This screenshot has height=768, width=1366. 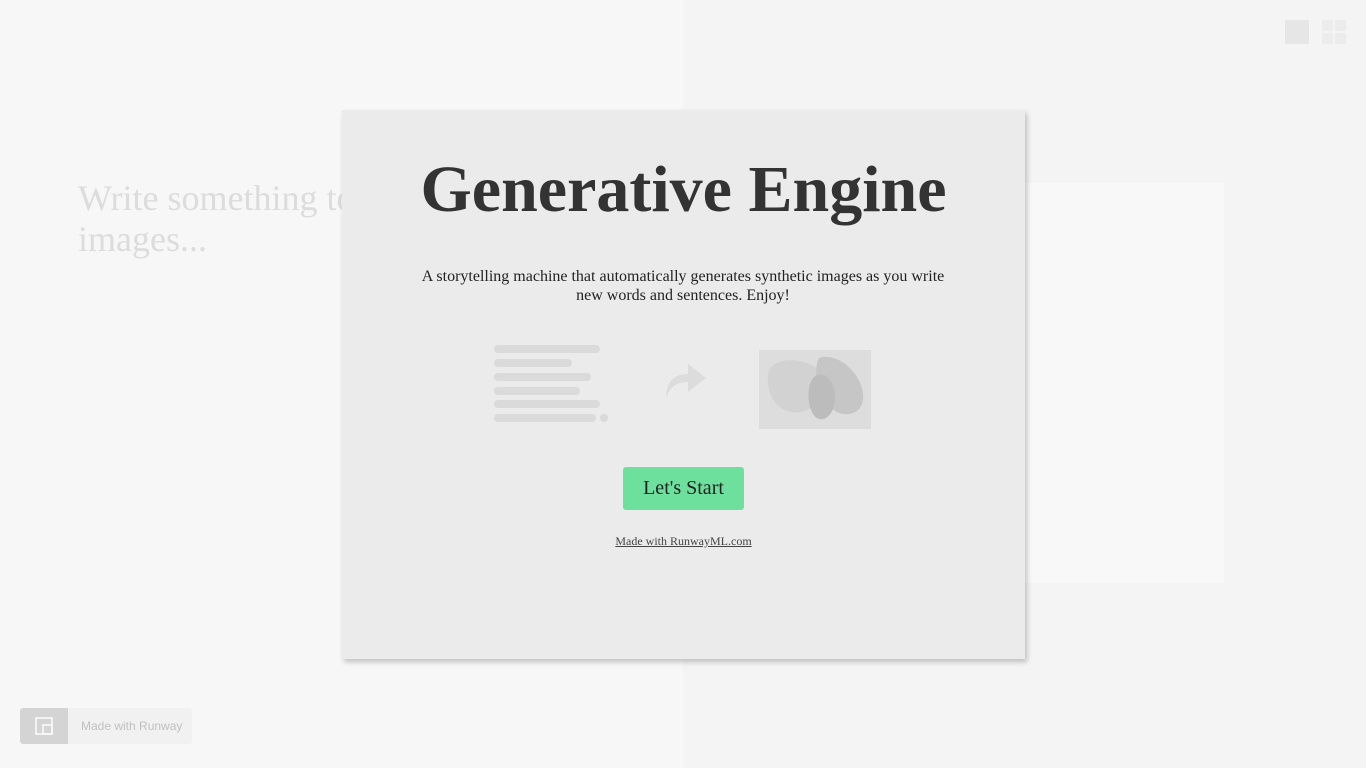 I want to click on runway-logo-icon, so click(x=44, y=726).